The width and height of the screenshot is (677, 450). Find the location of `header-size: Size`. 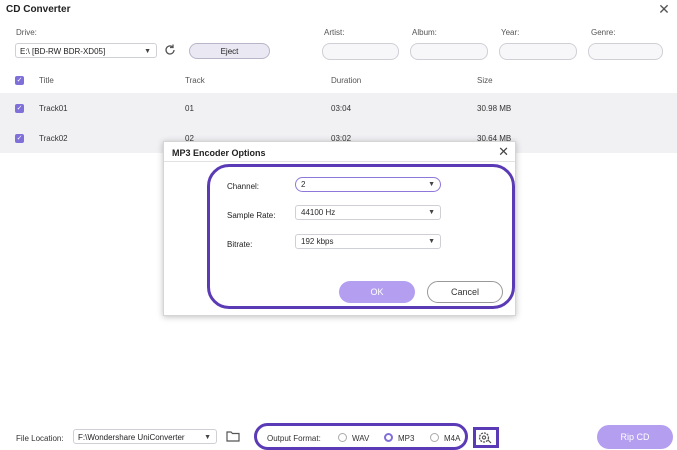

header-size: Size is located at coordinates (485, 80).